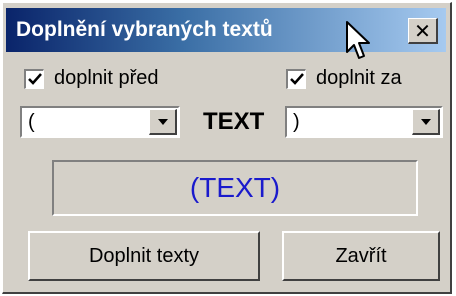 The height and width of the screenshot is (296, 456). I want to click on window-title: Doplnění vybraných textů, so click(144, 29).